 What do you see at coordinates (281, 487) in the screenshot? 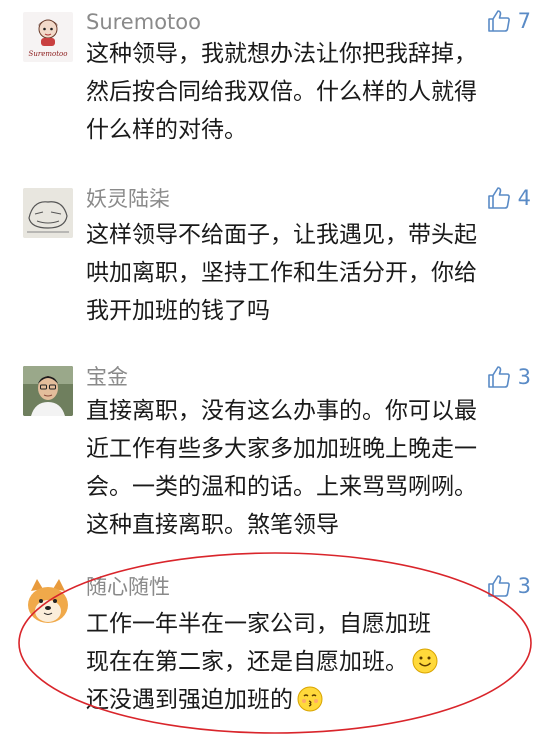
I see `comment-text-line: 会。一类的温和的话。上来骂骂咧咧。` at bounding box center [281, 487].